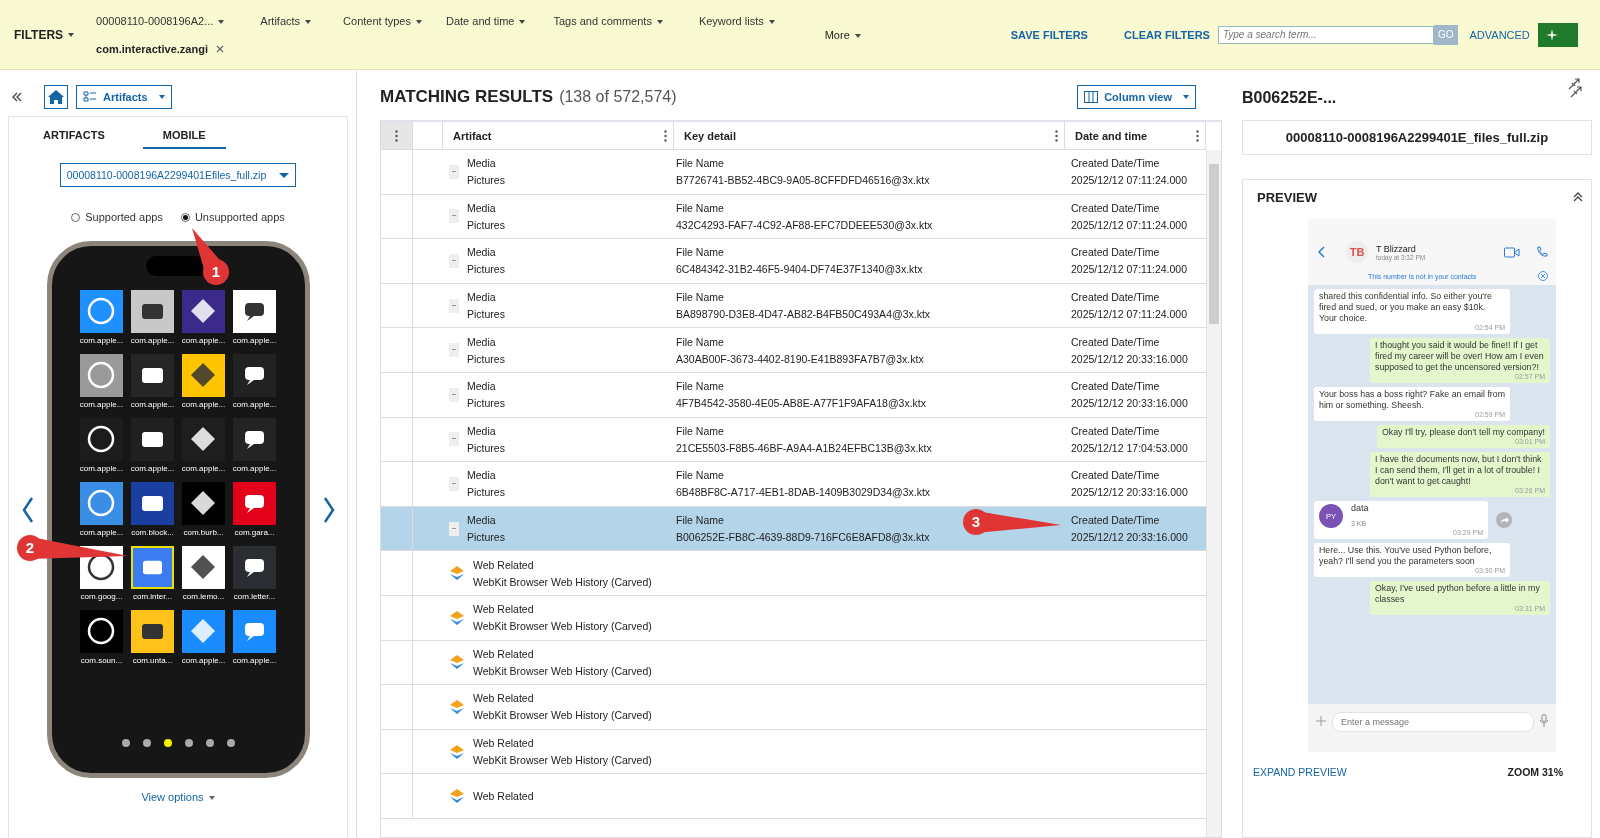  I want to click on radio-option: Unsupported apps, so click(232, 217).